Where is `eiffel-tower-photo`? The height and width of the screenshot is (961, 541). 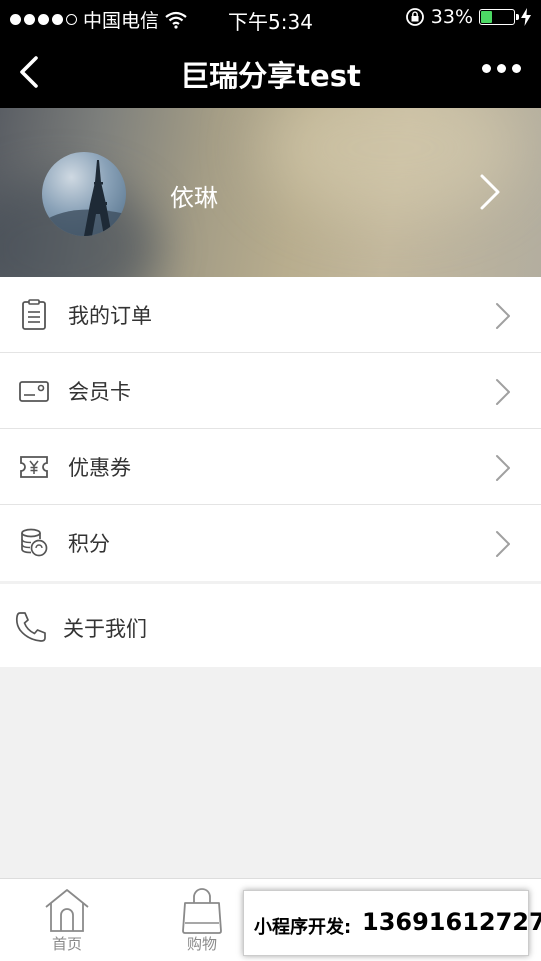
eiffel-tower-photo is located at coordinates (84, 198).